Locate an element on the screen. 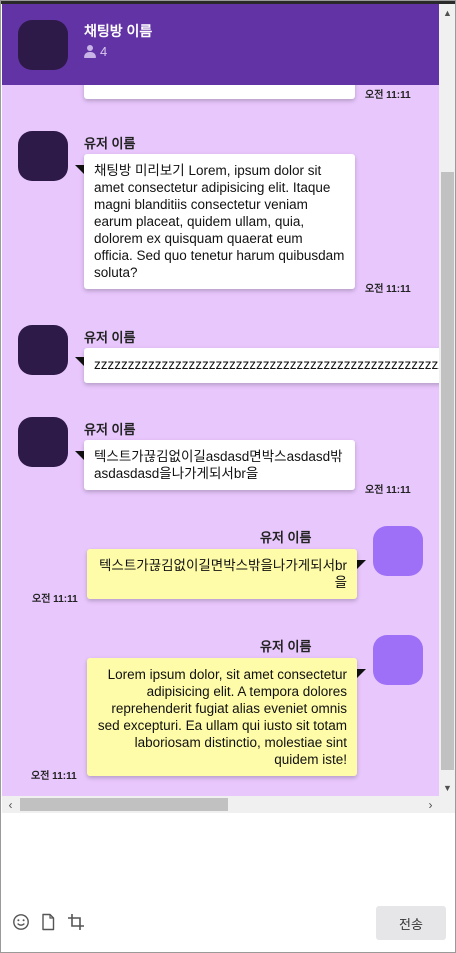 The height and width of the screenshot is (953, 456). scroll-down-arrow-icon: ▼ is located at coordinates (447, 787).